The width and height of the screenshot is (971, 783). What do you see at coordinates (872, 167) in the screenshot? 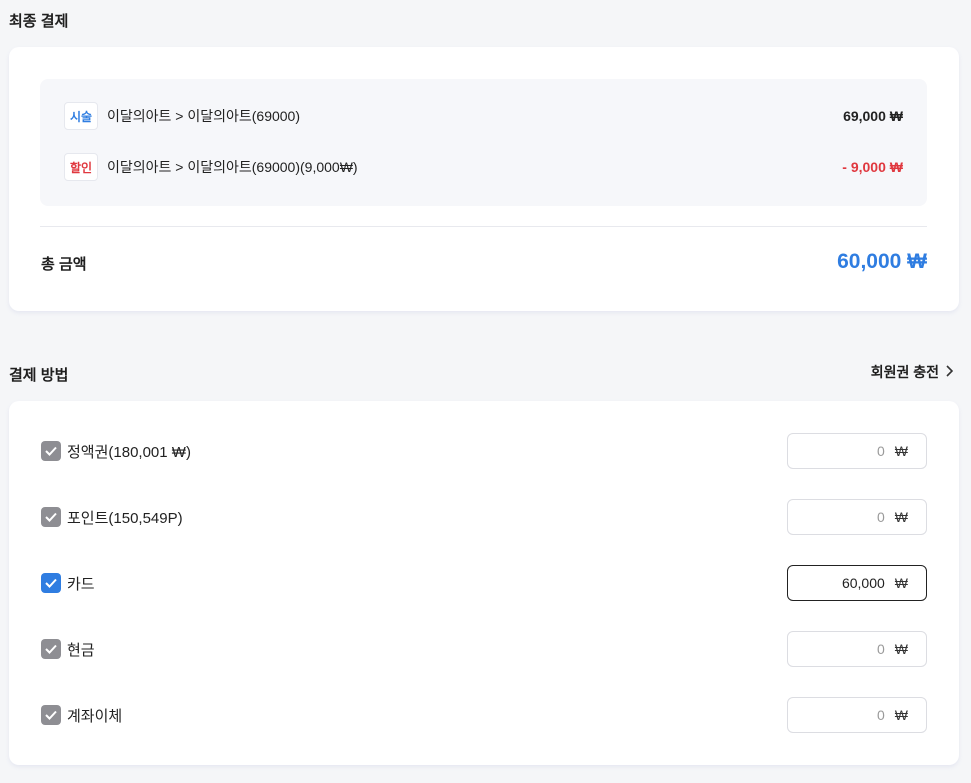
I see `discount-amount: - 9,000 ₩` at bounding box center [872, 167].